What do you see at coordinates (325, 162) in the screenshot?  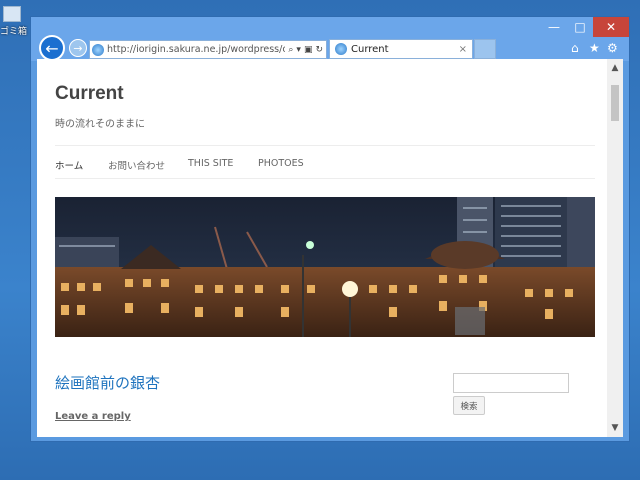 I see `main-navigation: ホーム お問い合わせ THIS SITE PHOTOES` at bounding box center [325, 162].